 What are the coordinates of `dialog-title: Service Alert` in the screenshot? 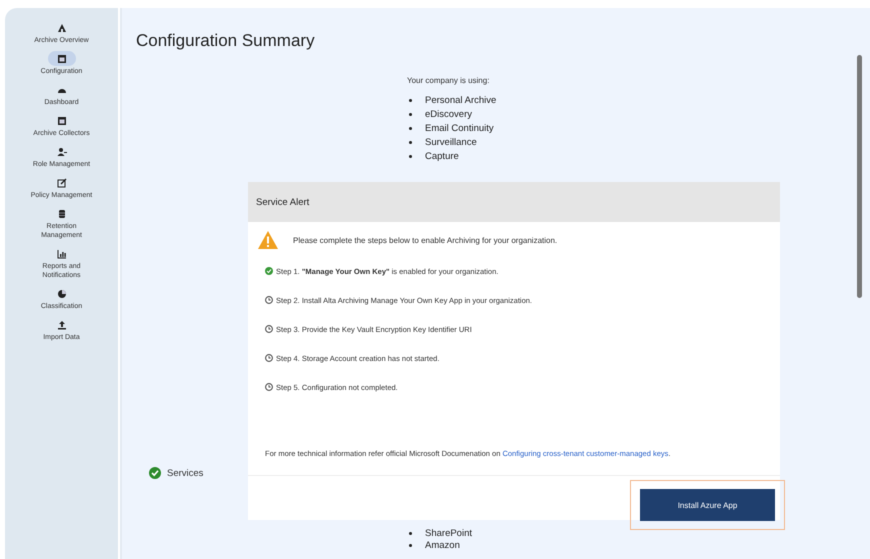 It's located at (283, 202).